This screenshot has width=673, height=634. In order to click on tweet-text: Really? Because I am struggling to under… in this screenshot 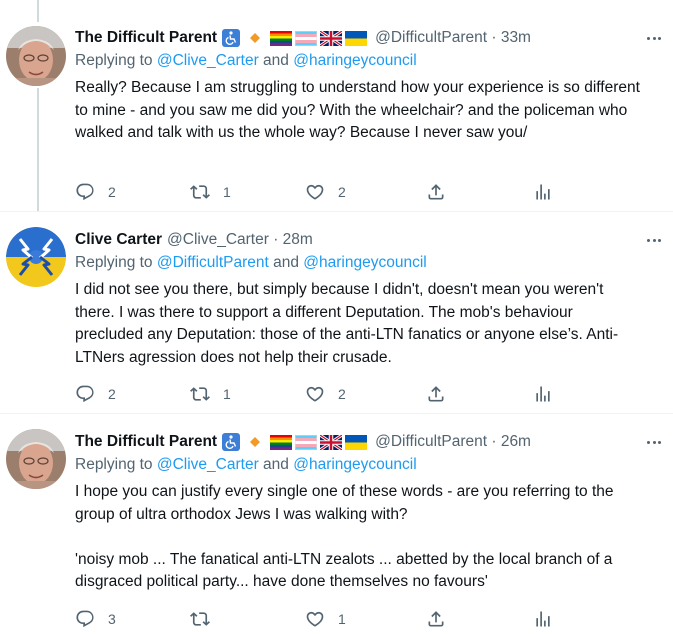, I will do `click(360, 110)`.